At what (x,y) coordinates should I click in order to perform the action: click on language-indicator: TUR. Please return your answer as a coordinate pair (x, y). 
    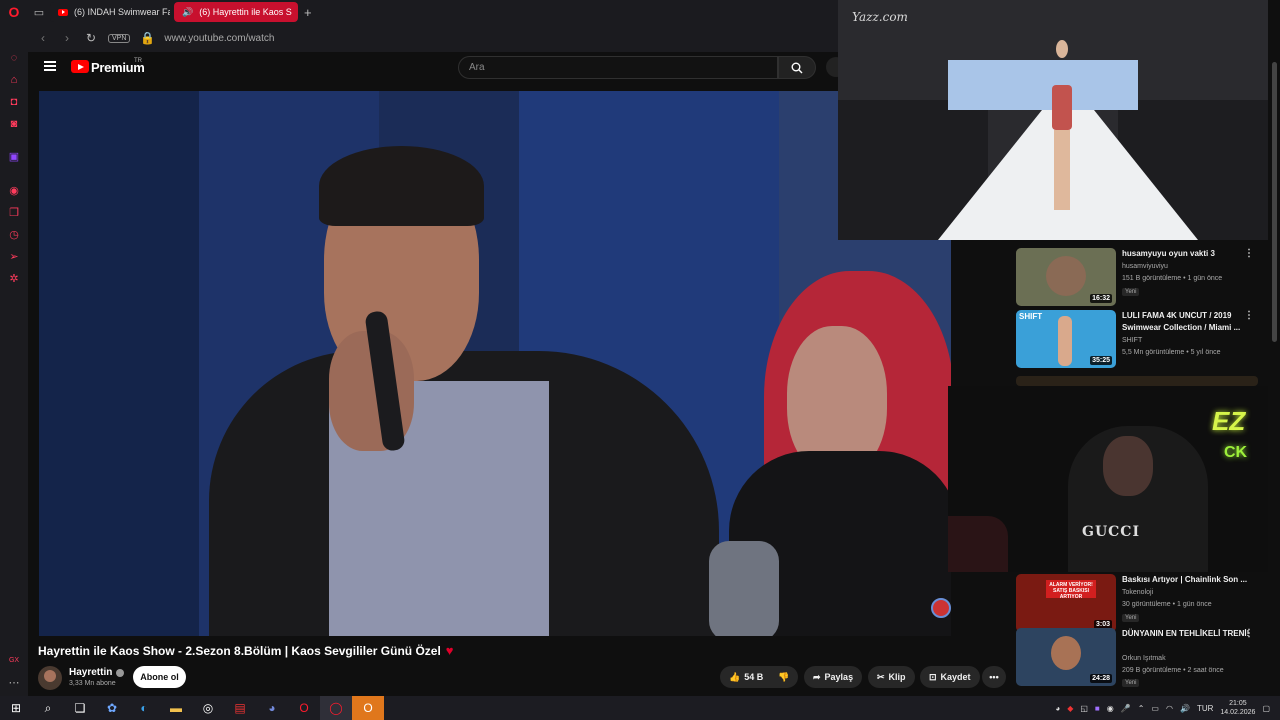
    Looking at the image, I should click on (1205, 708).